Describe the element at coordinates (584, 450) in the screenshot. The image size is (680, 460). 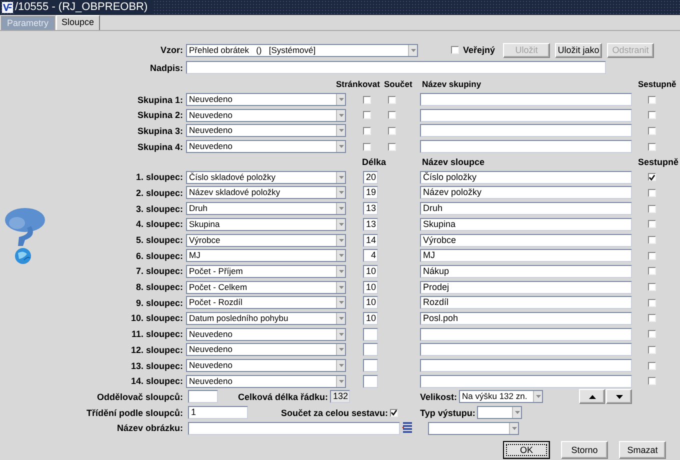
I see `button: Storno` at that location.